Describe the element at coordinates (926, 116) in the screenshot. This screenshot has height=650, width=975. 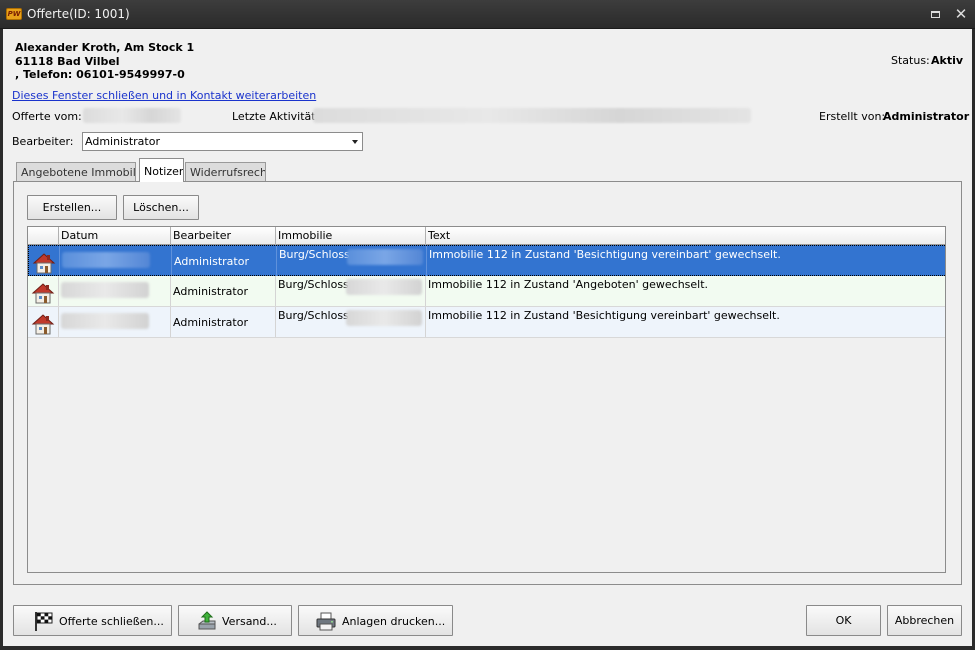
I see `erstellt-von-value: Administrator` at that location.